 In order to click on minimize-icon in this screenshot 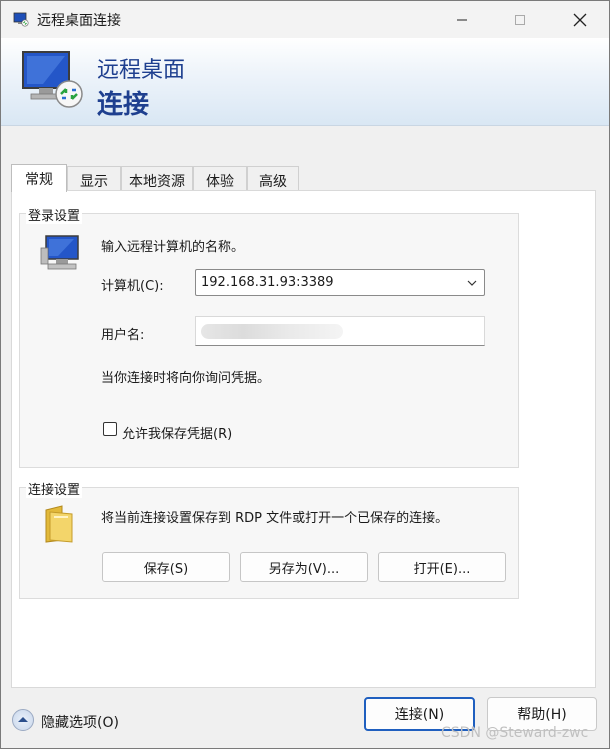, I will do `click(462, 19)`.